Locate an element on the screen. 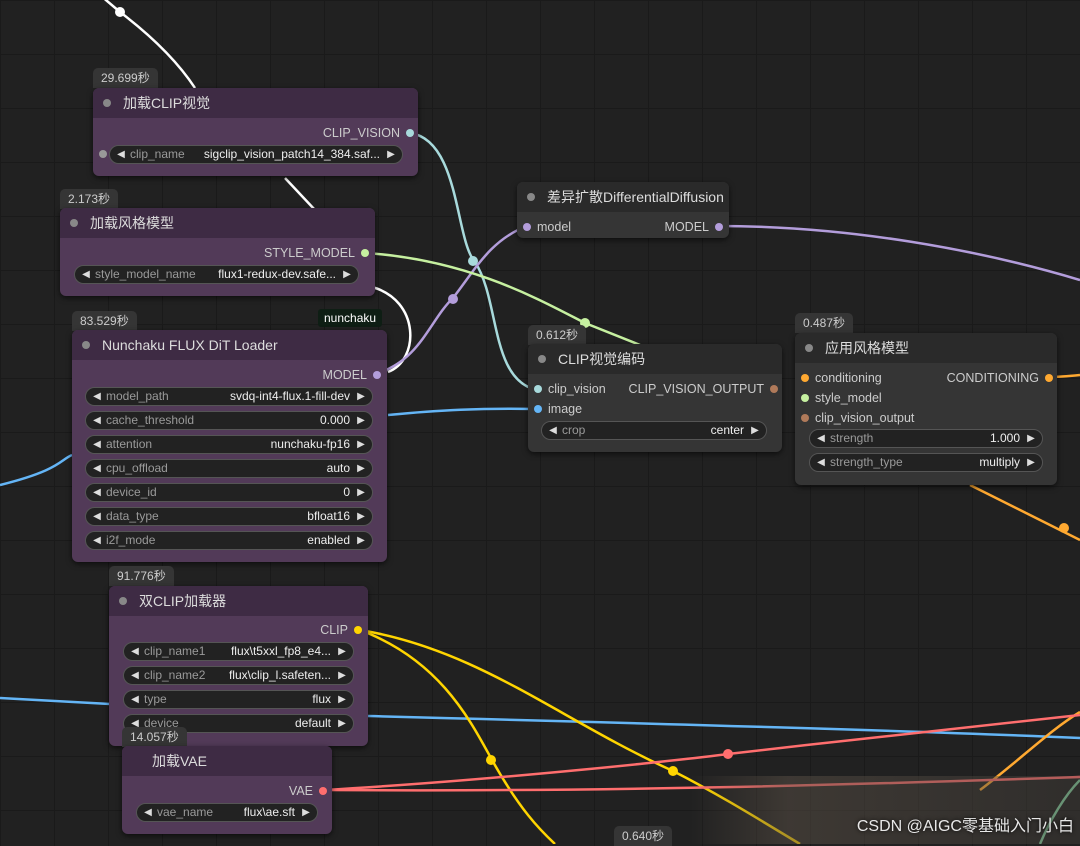 This screenshot has width=1080, height=846. output-style-model: STYLE_MODEL is located at coordinates (316, 253).